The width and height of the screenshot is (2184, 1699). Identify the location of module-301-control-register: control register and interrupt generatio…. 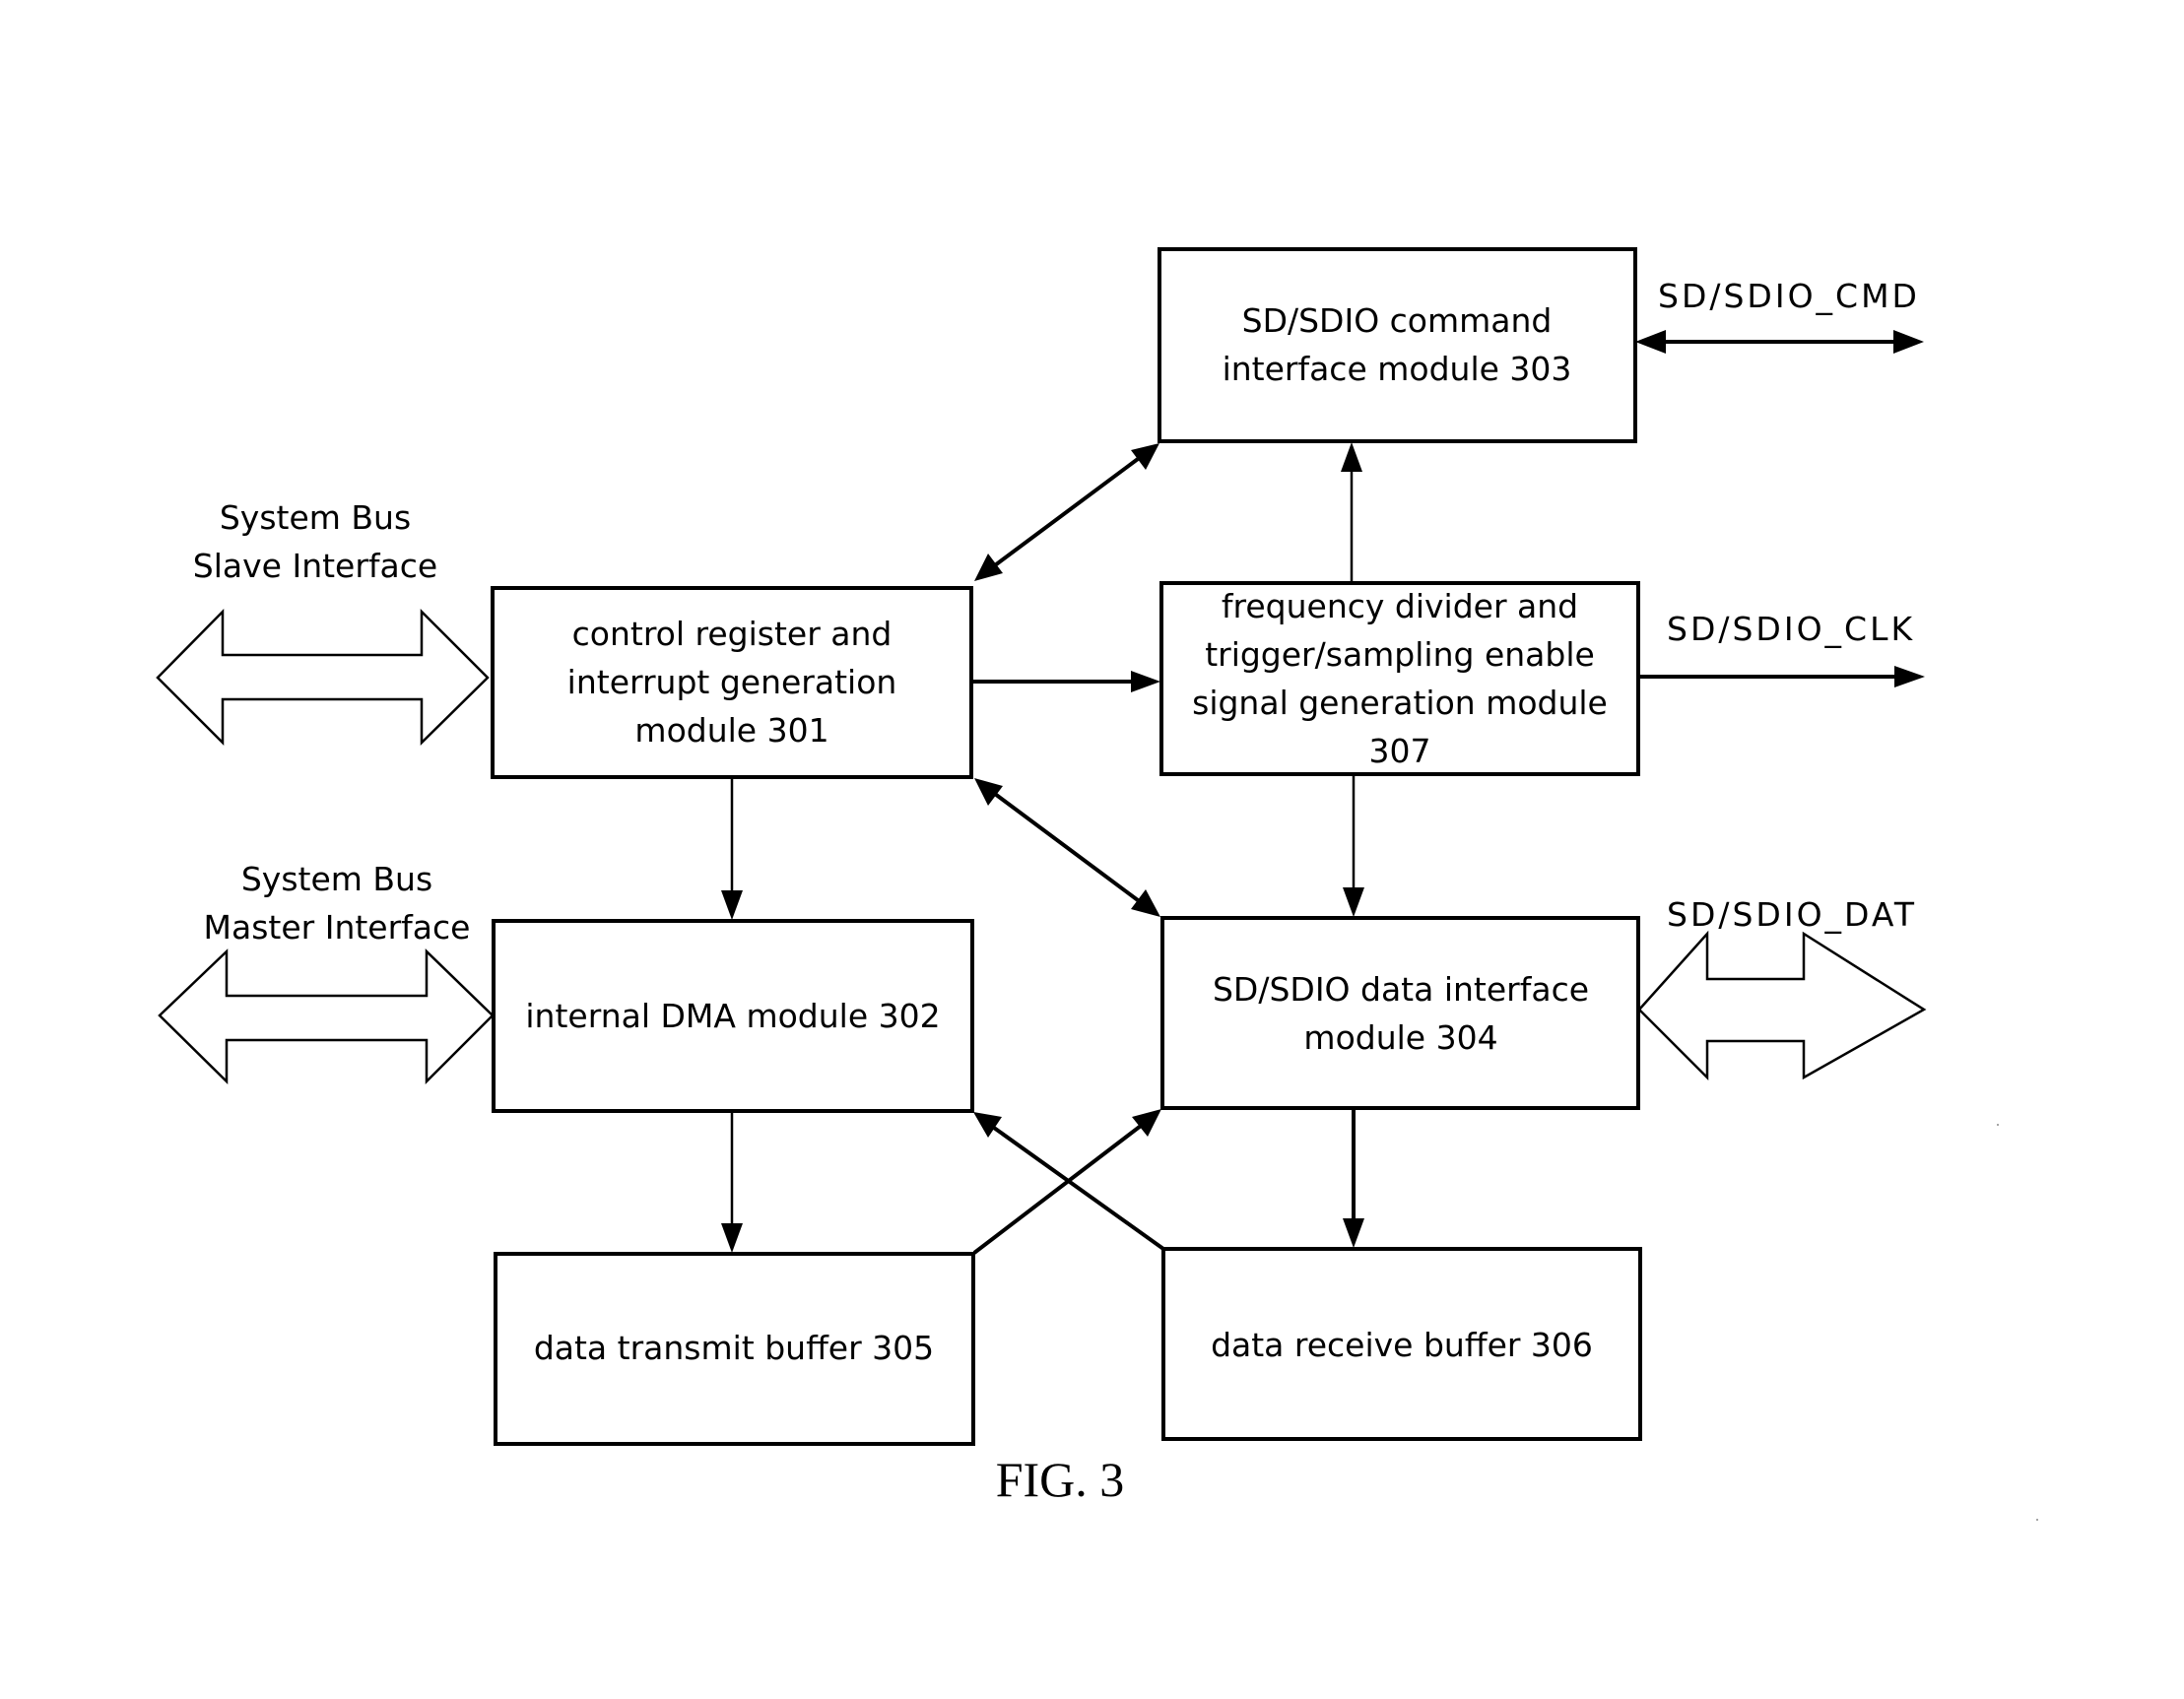
(732, 682).